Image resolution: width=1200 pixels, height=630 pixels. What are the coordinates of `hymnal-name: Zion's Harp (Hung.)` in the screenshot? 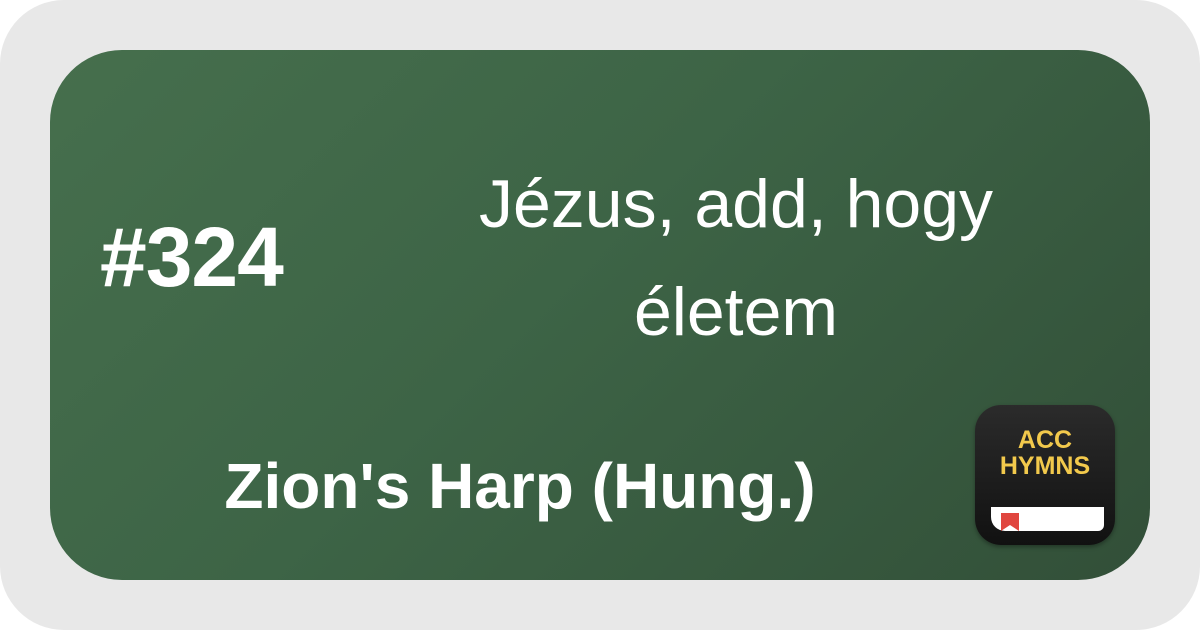 It's located at (520, 486).